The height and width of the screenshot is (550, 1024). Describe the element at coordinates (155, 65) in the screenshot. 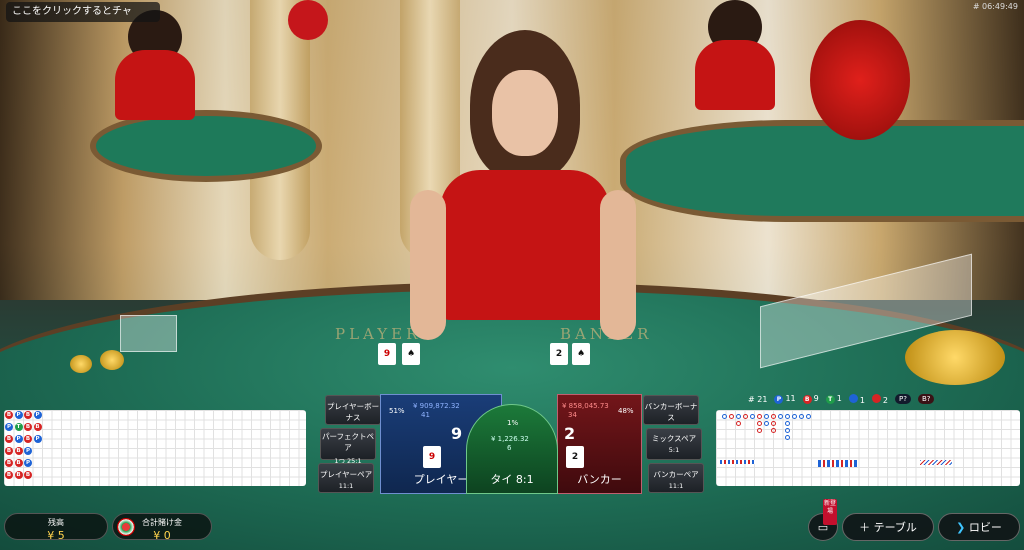

I see `background-dealer-left` at that location.